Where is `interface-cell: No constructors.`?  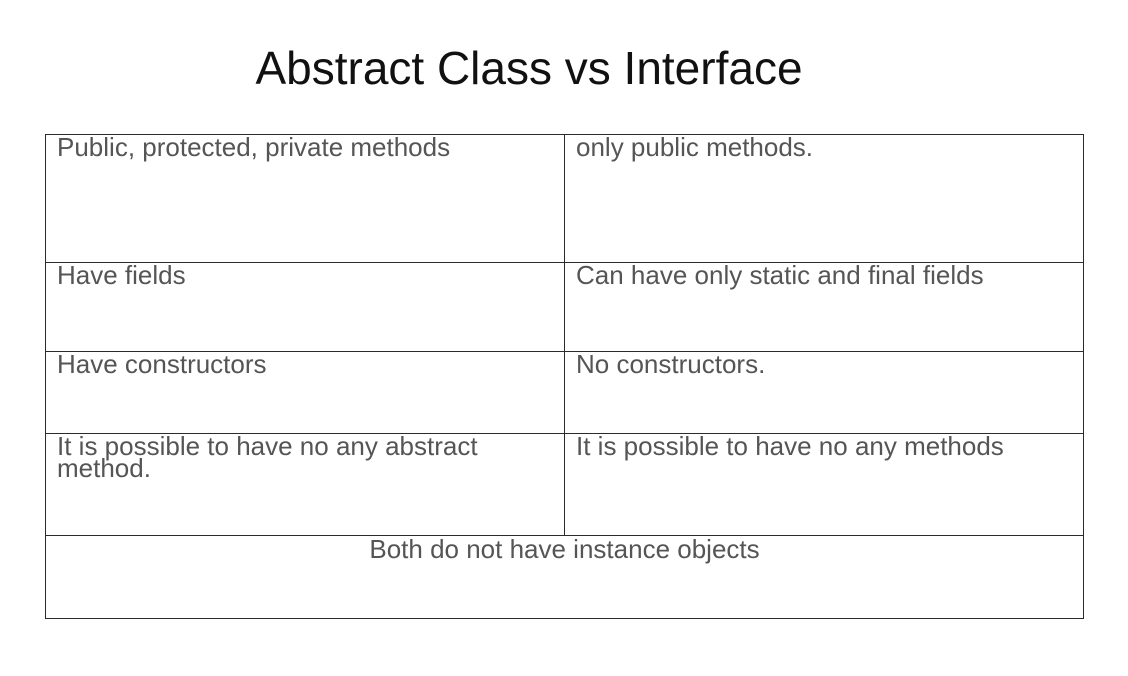
interface-cell: No constructors. is located at coordinates (824, 392).